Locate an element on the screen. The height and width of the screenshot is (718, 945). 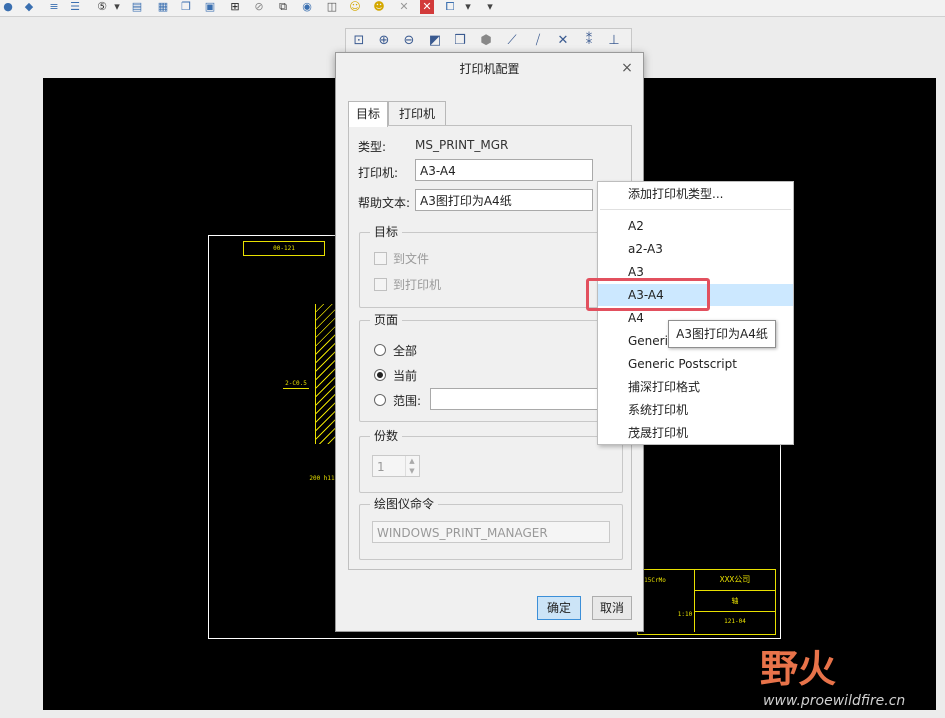
to-file-checkbox is located at coordinates (380, 258).